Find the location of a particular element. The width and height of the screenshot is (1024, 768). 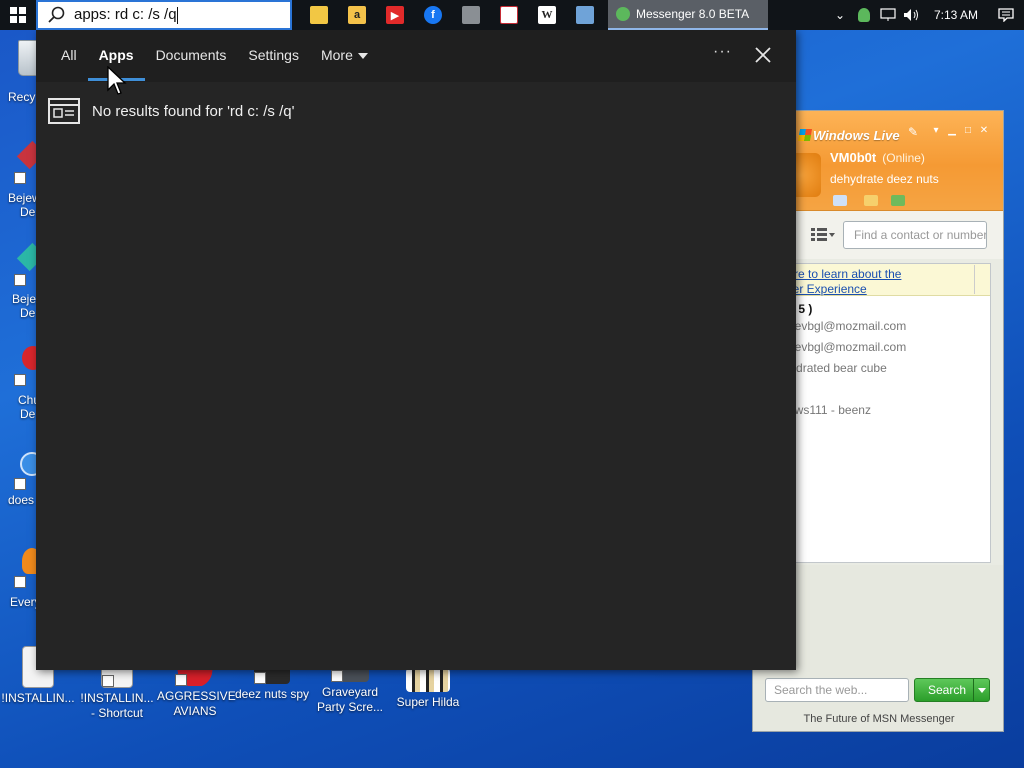

tab-settings-label: Settings is located at coordinates (273, 55).